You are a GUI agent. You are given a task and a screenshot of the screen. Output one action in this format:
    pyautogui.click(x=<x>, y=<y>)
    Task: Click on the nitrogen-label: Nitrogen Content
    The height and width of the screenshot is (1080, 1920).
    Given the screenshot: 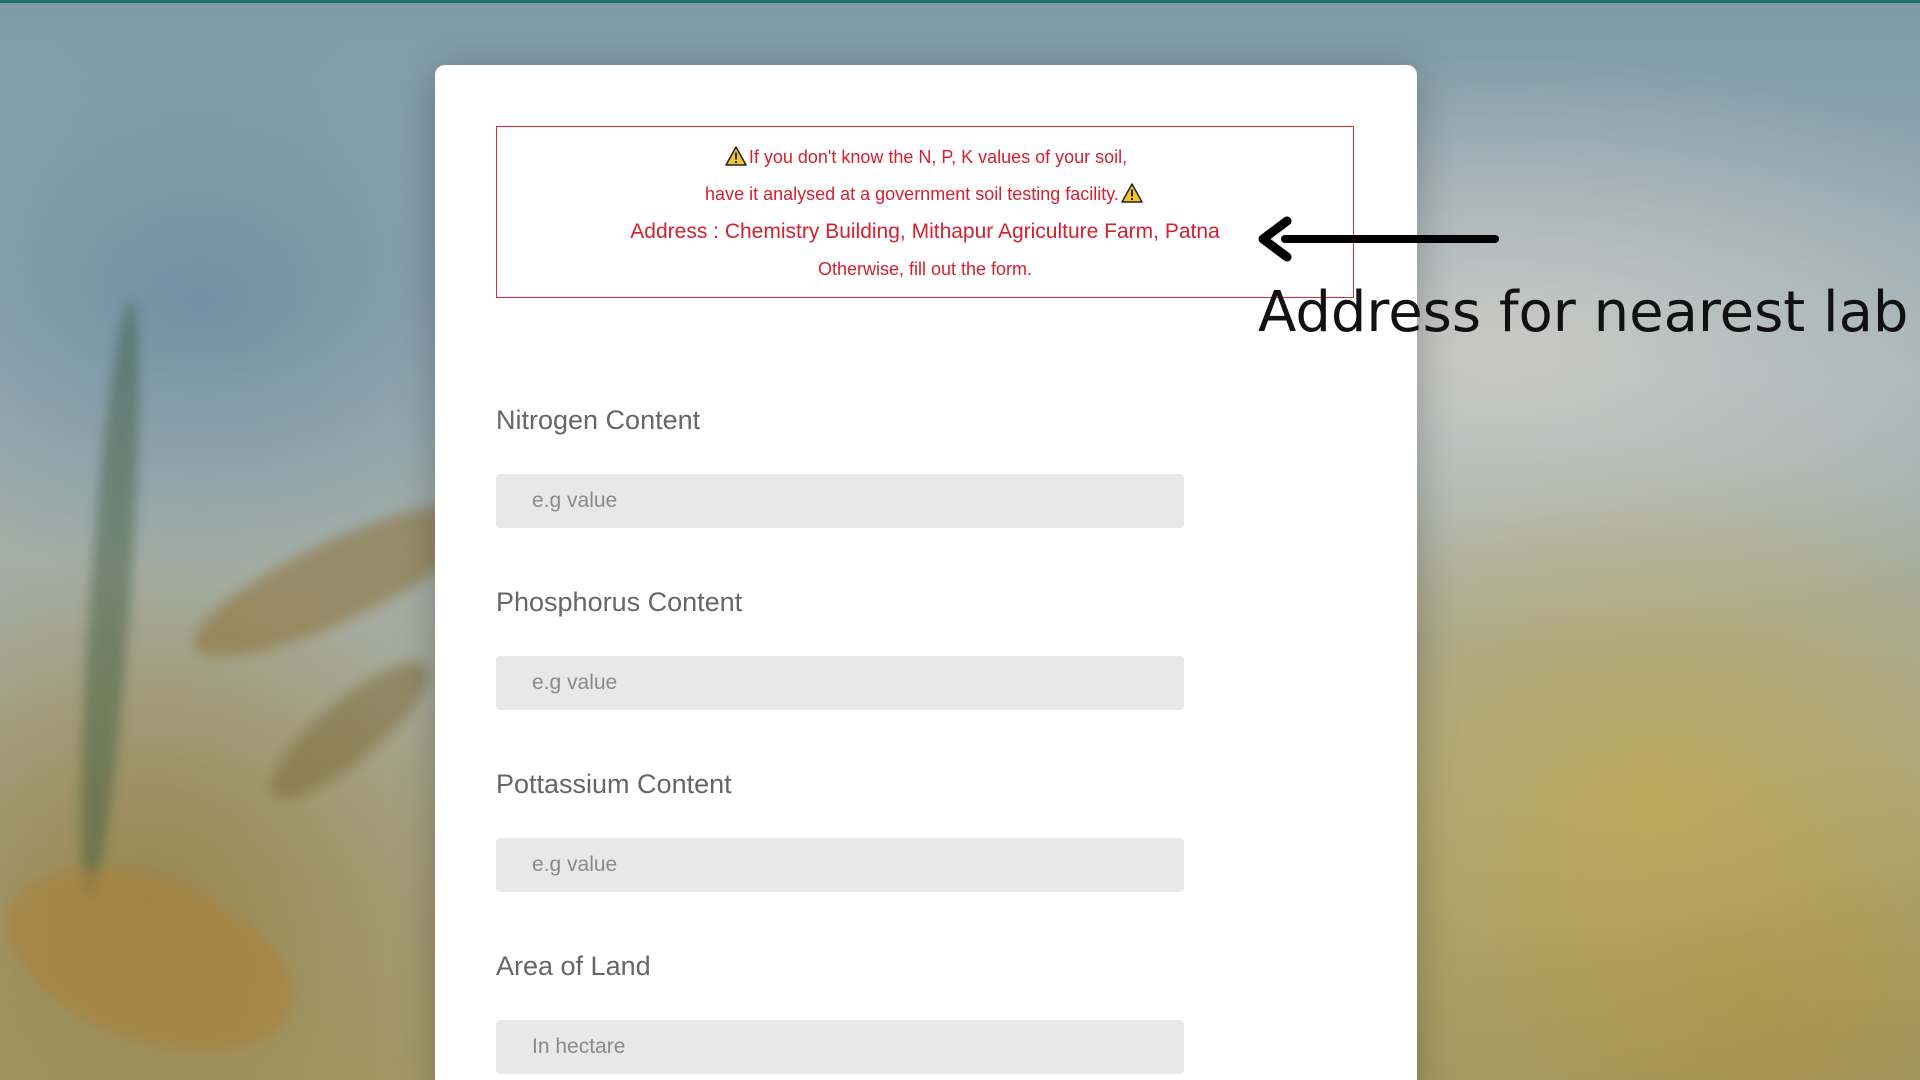 What is the action you would take?
    pyautogui.click(x=598, y=420)
    